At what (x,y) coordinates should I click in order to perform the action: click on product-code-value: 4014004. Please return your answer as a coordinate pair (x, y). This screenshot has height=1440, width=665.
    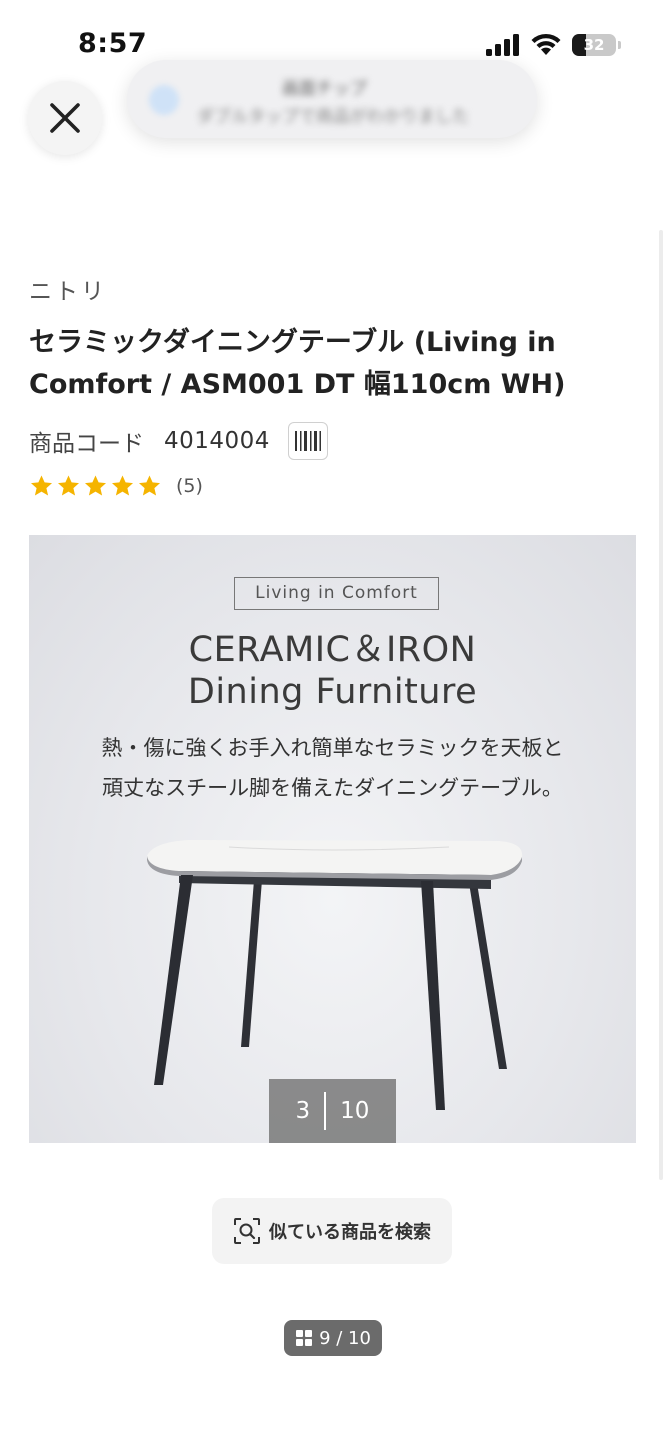
    Looking at the image, I should click on (217, 441).